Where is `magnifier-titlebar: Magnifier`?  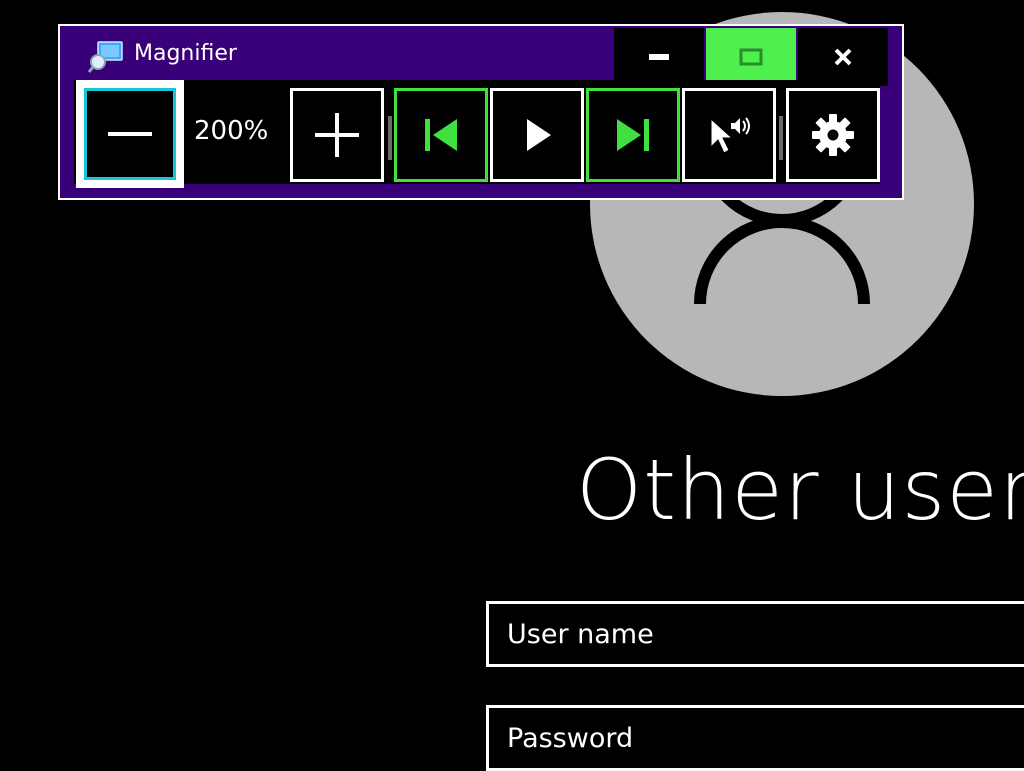
magnifier-titlebar: Magnifier is located at coordinates (481, 56).